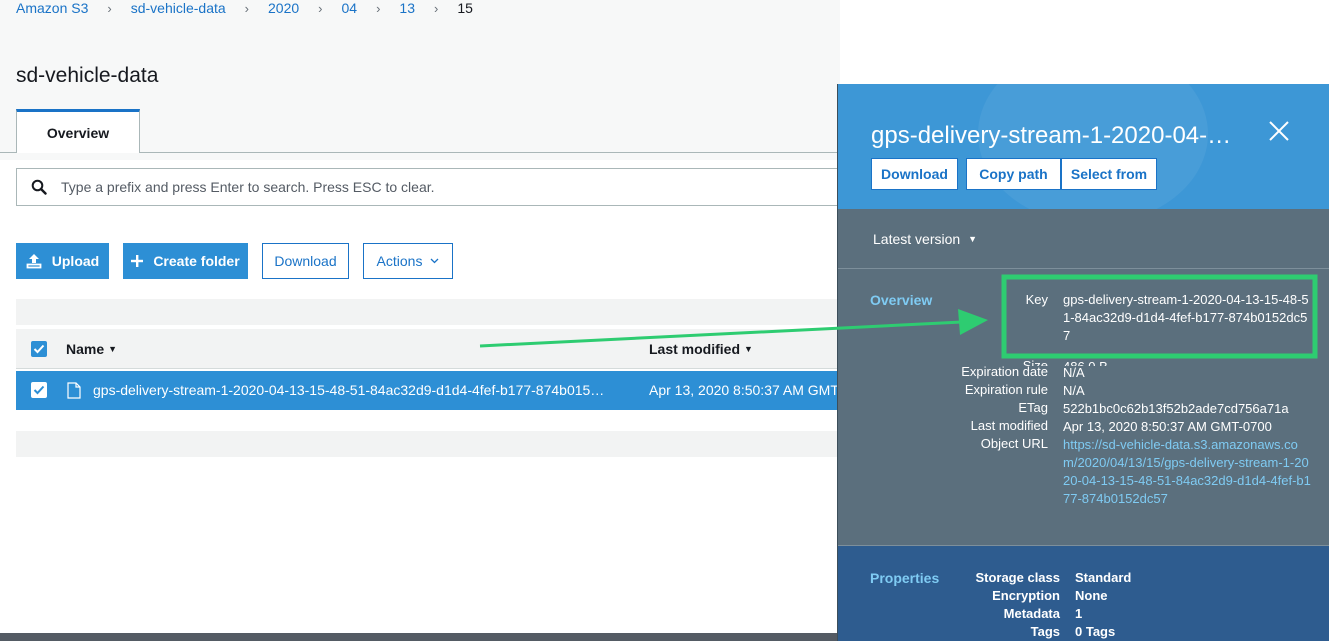 This screenshot has height=641, width=1329. Describe the element at coordinates (917, 239) in the screenshot. I see `version-dropdown-label: Latest version` at that location.